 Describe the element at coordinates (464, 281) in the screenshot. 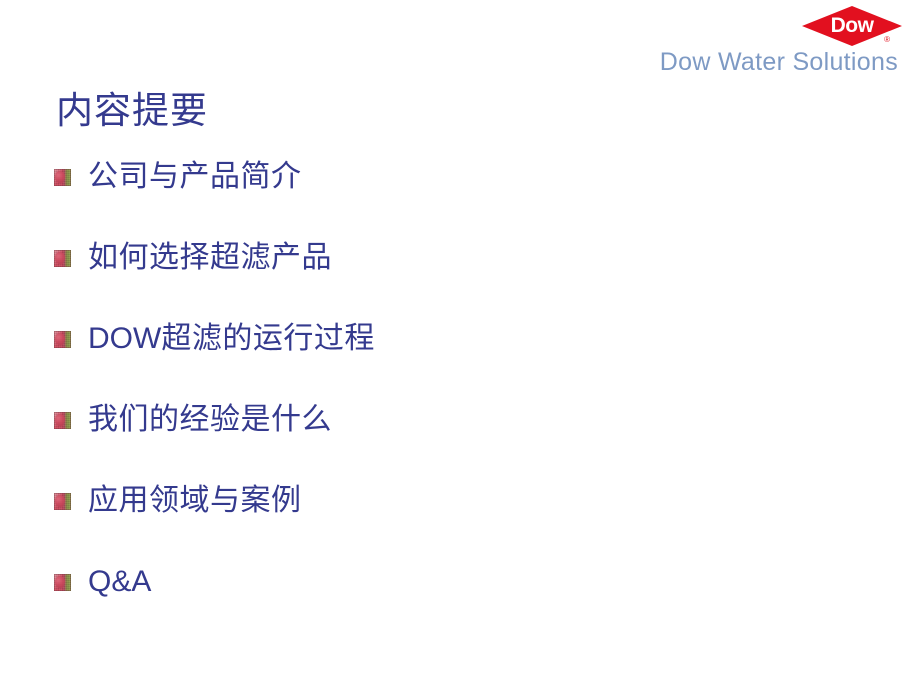

I see `list-item: 如何选择超滤产品` at that location.